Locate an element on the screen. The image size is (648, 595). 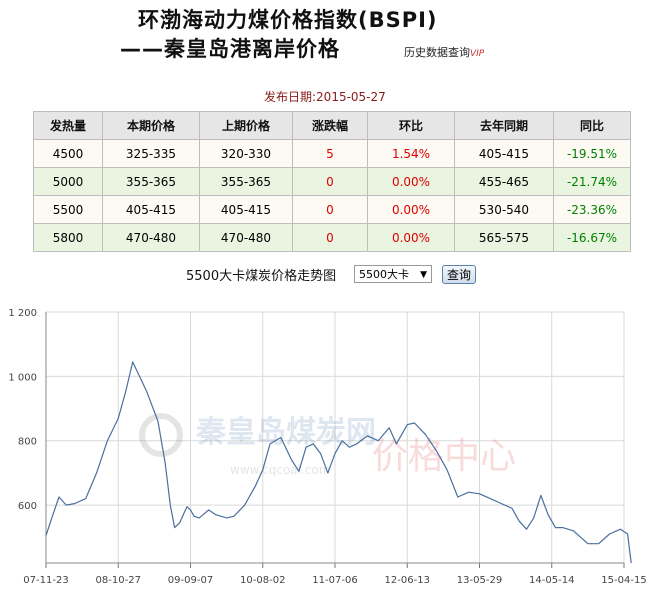
x-tick-label: 12-06-13 is located at coordinates (407, 580).